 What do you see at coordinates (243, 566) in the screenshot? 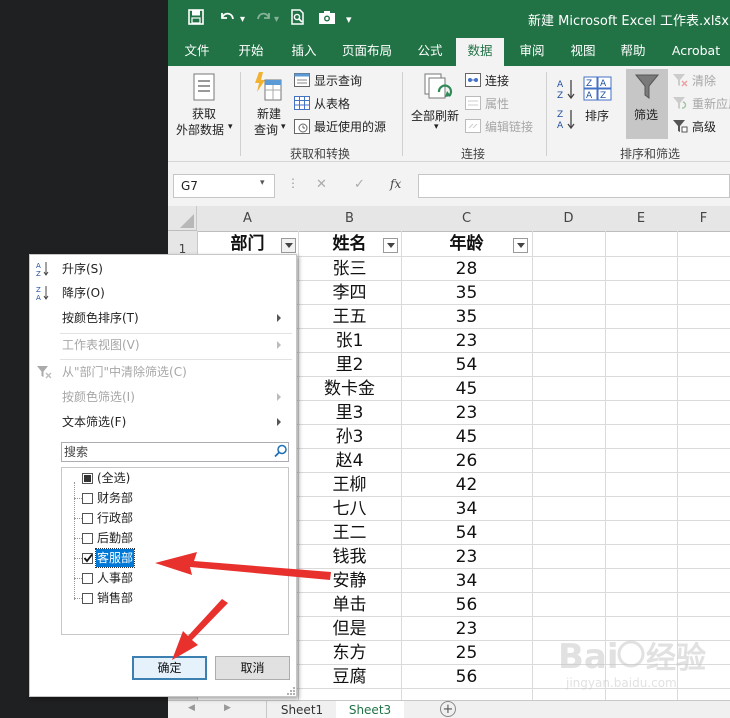
I see `arrow-to-selected-item` at bounding box center [243, 566].